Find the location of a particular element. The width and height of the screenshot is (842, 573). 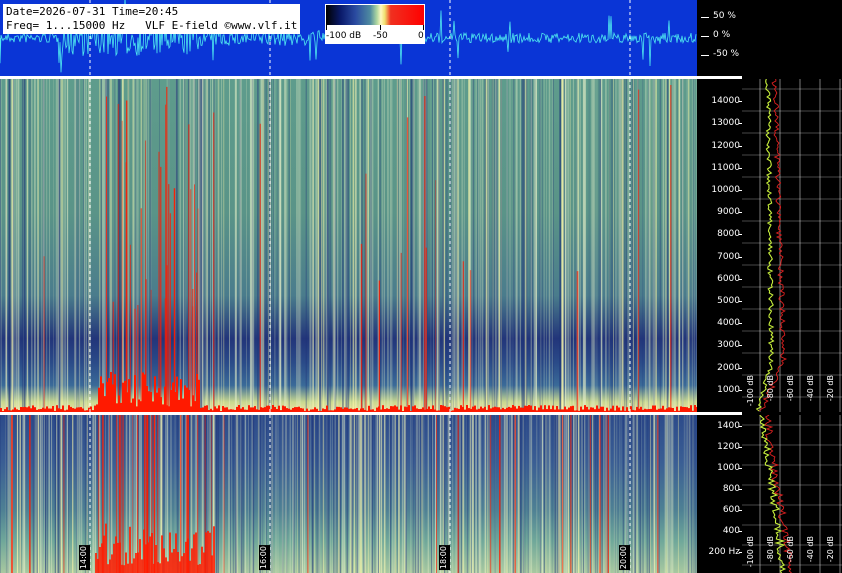

profile-upper-traces is located at coordinates (792, 245).